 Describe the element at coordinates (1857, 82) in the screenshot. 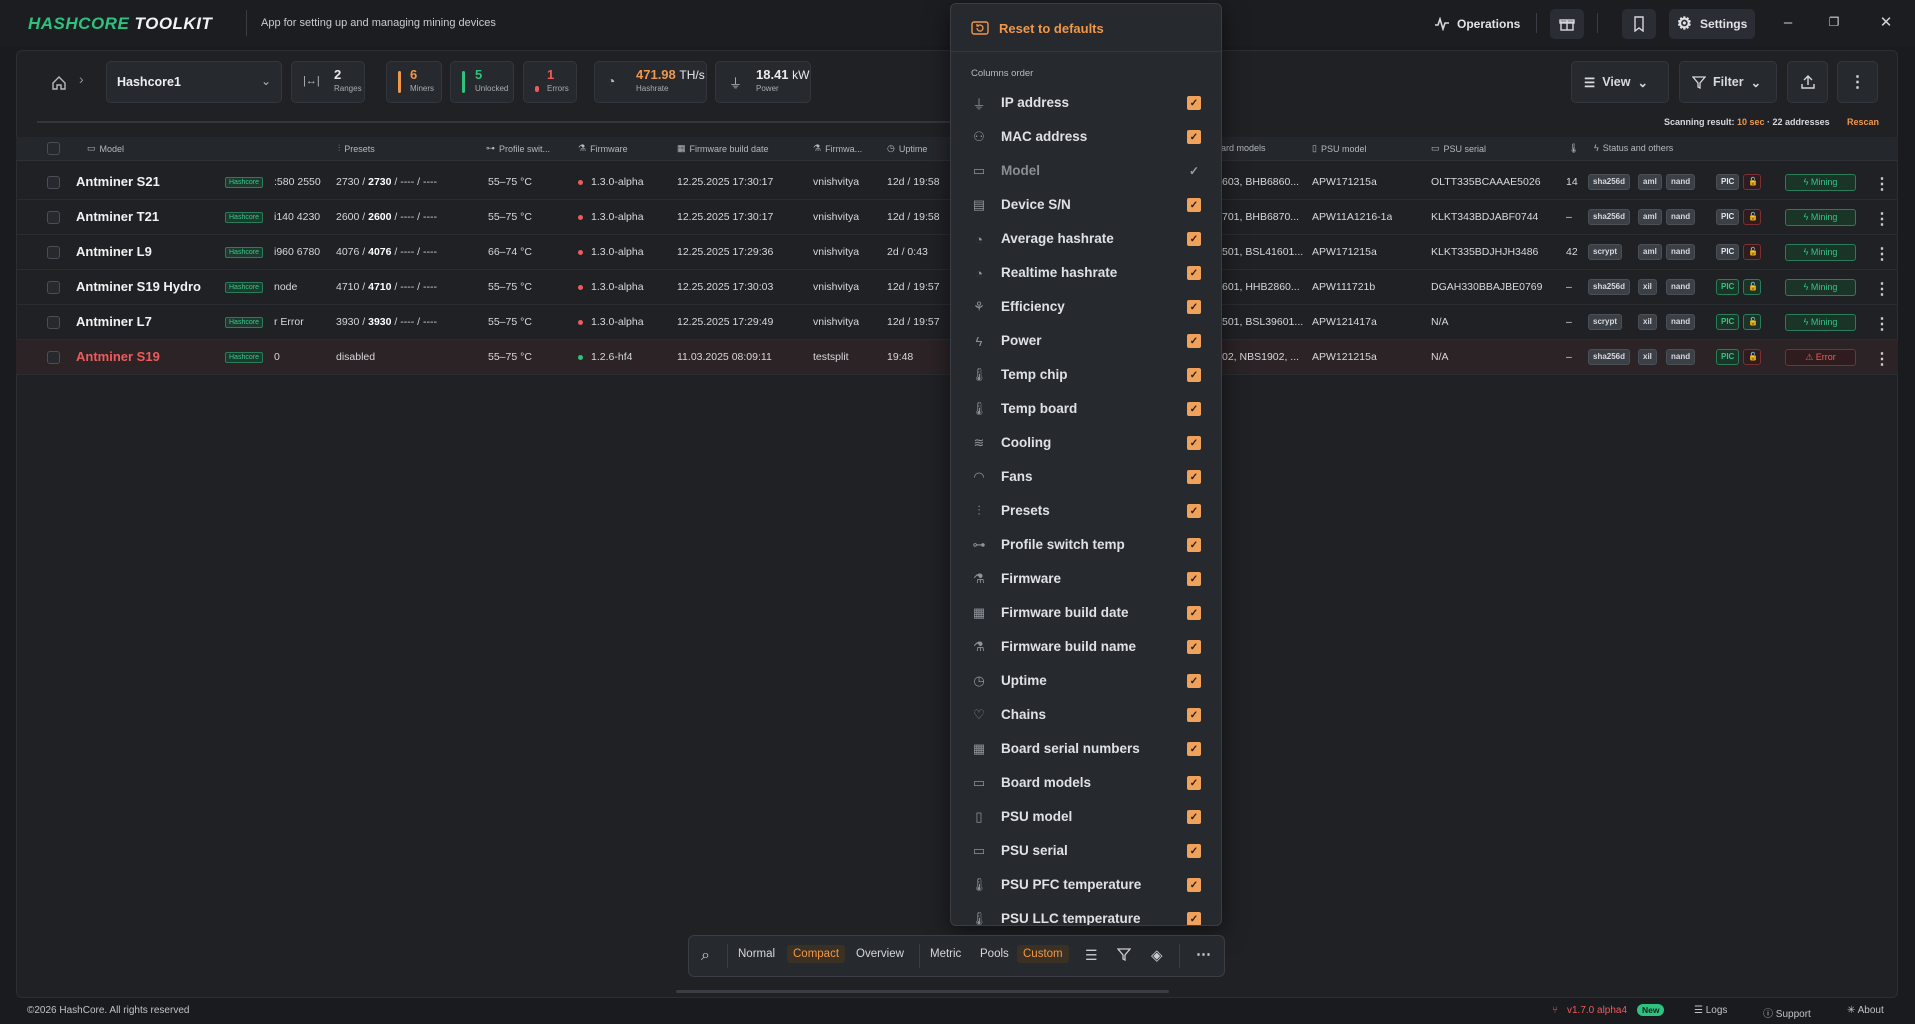

I see `more-button: ⋮` at that location.